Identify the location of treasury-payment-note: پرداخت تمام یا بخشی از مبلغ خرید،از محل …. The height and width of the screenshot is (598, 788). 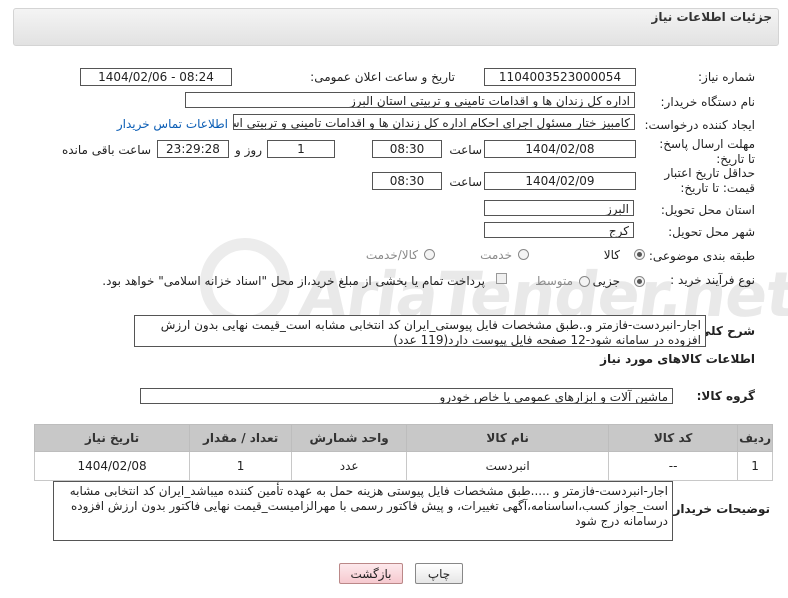
(293, 281).